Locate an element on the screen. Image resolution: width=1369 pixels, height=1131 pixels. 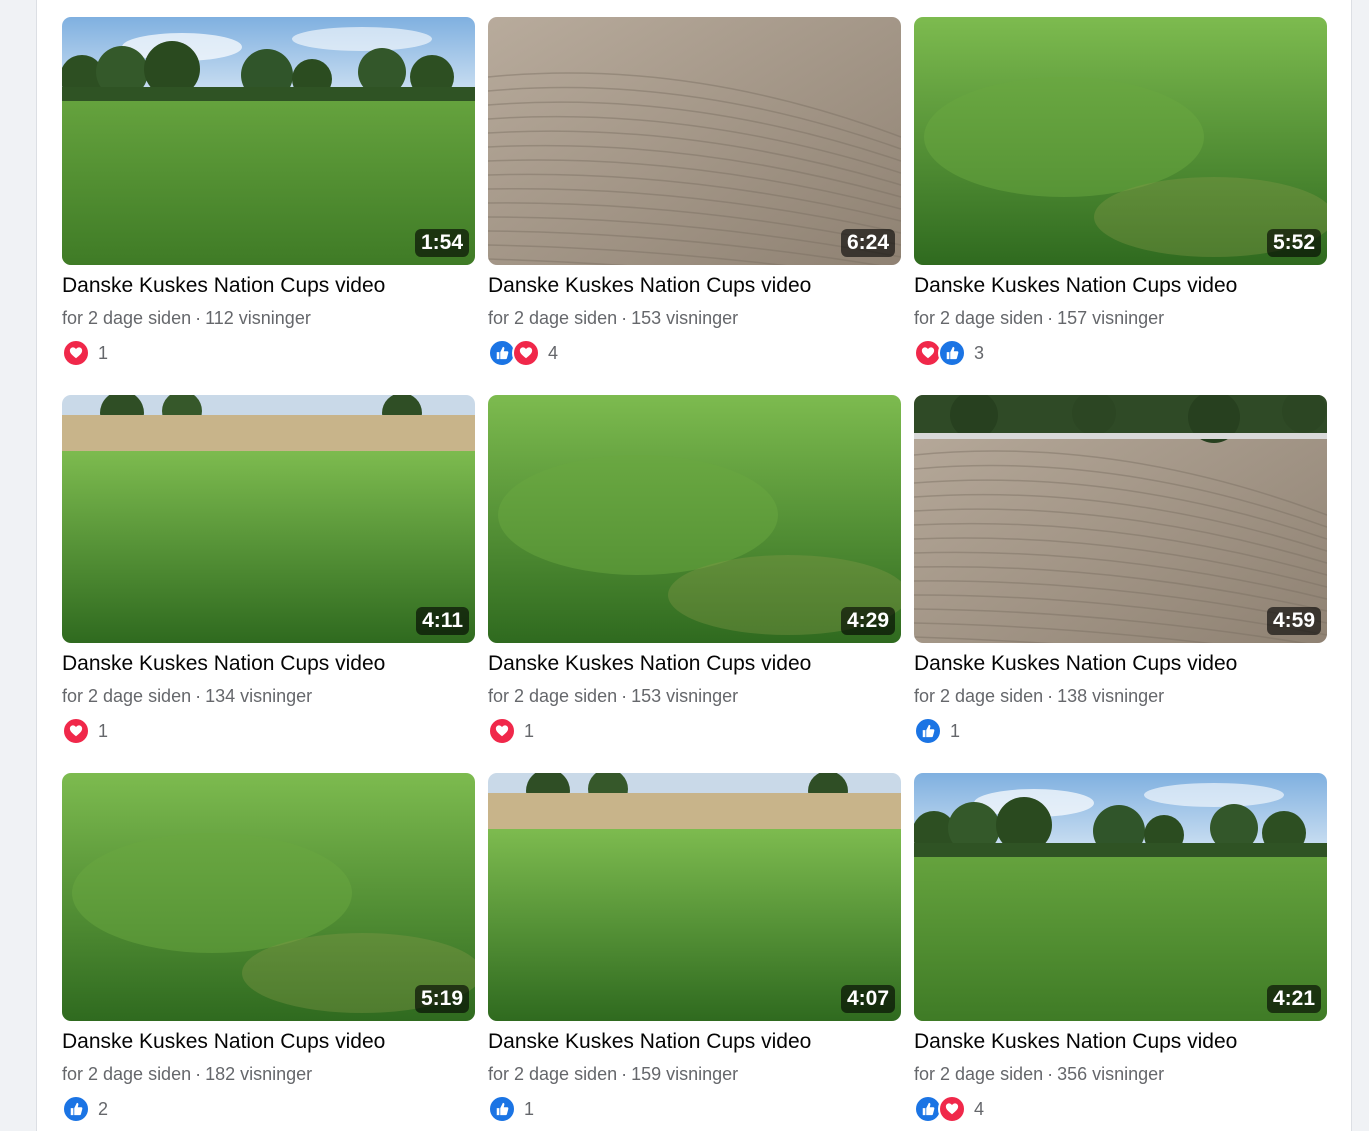
video-thumbnail: 5:52 is located at coordinates (1120, 141).